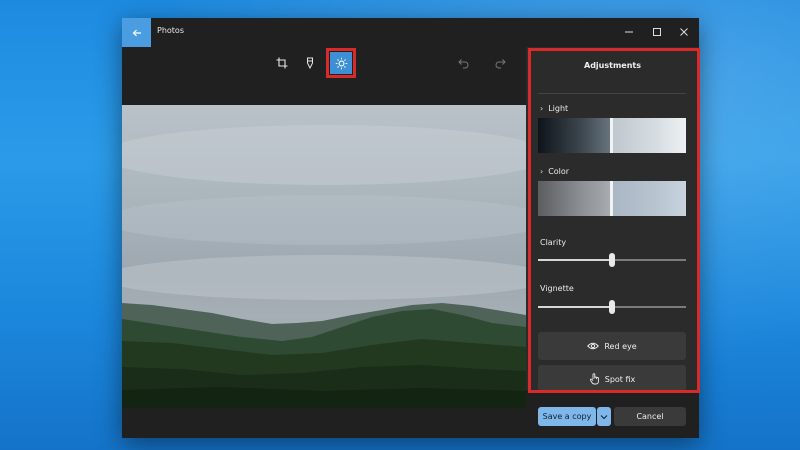 The image size is (800, 450). I want to click on crop-icon, so click(282, 63).